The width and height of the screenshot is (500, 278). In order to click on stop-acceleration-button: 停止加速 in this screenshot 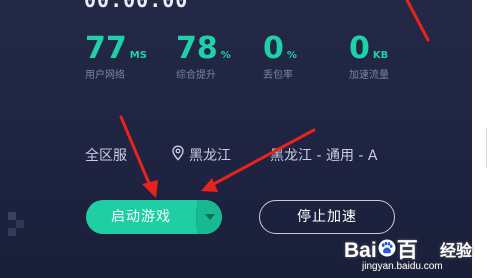, I will do `click(327, 217)`.